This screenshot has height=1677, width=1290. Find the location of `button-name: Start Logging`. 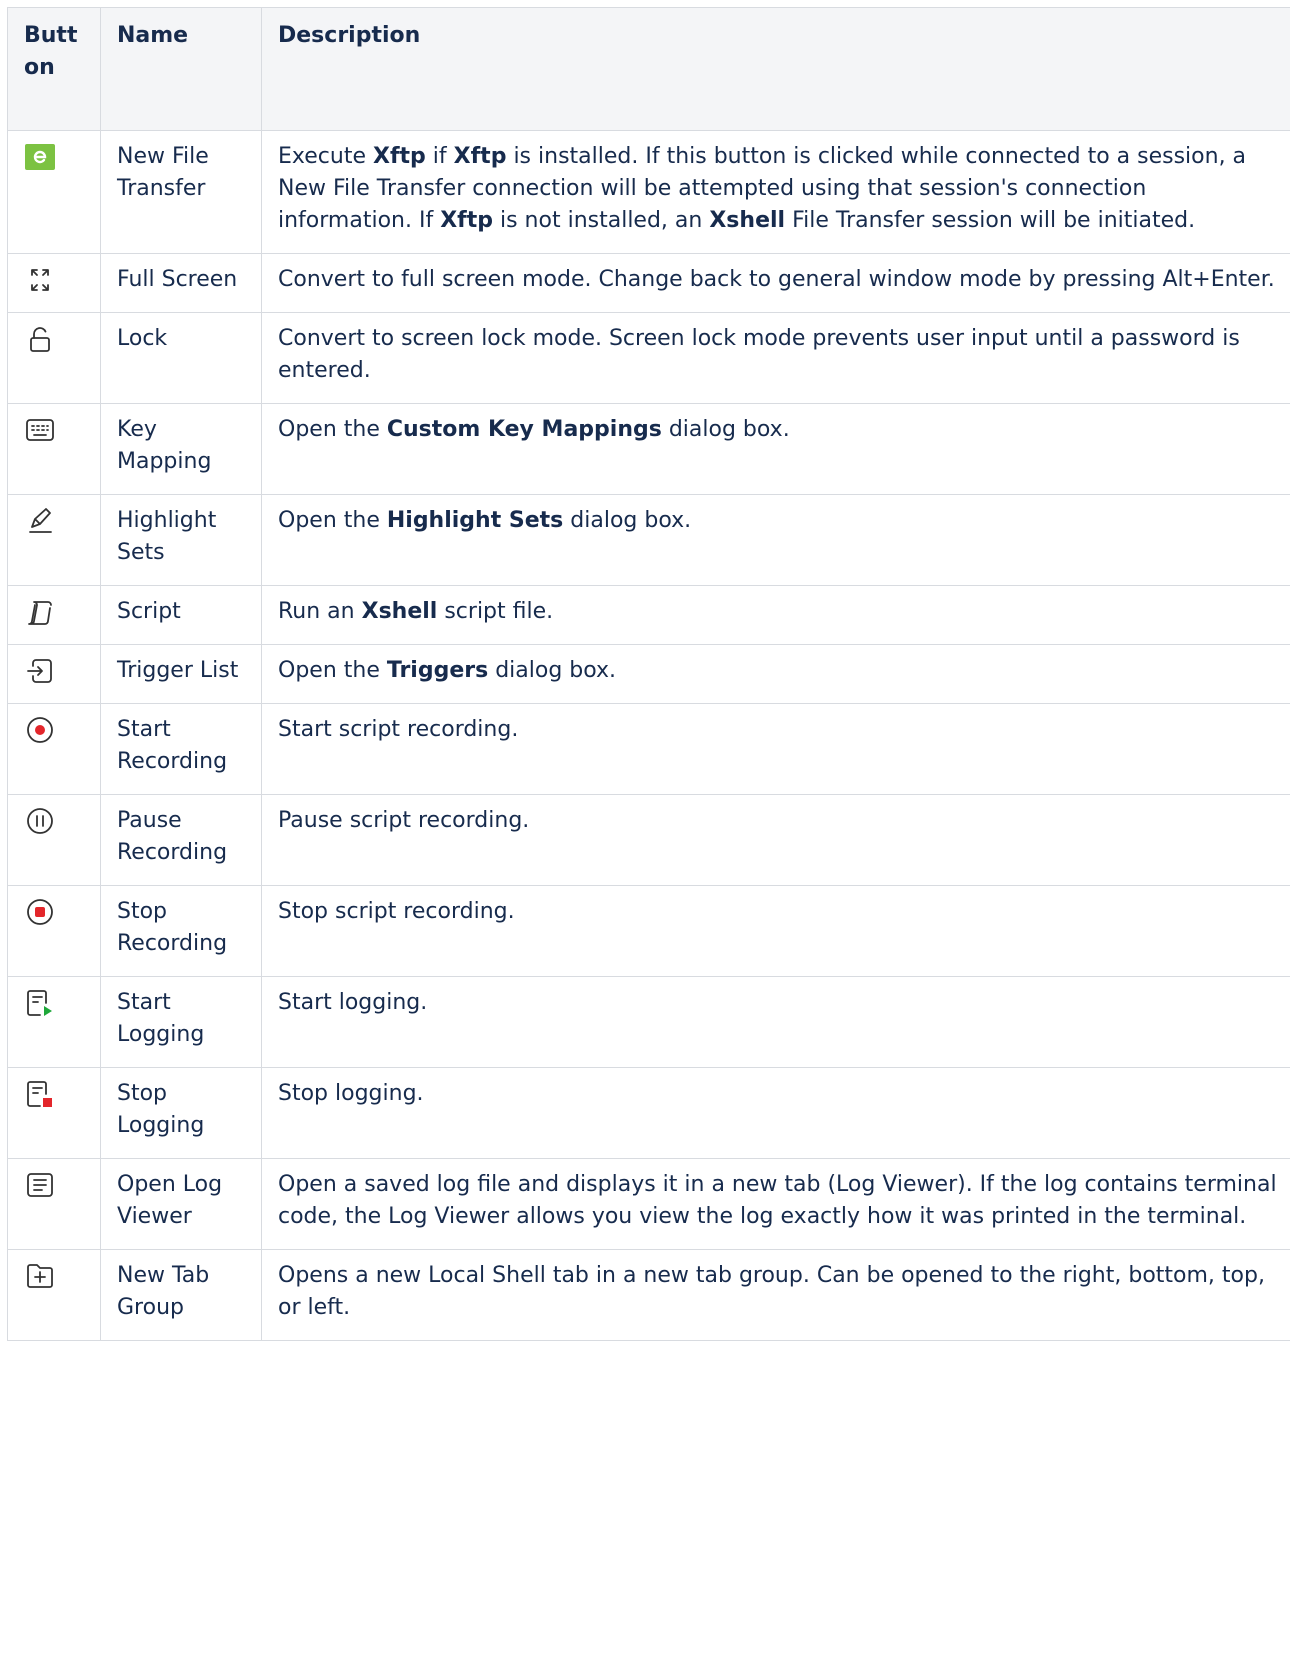

button-name: Start Logging is located at coordinates (181, 1022).